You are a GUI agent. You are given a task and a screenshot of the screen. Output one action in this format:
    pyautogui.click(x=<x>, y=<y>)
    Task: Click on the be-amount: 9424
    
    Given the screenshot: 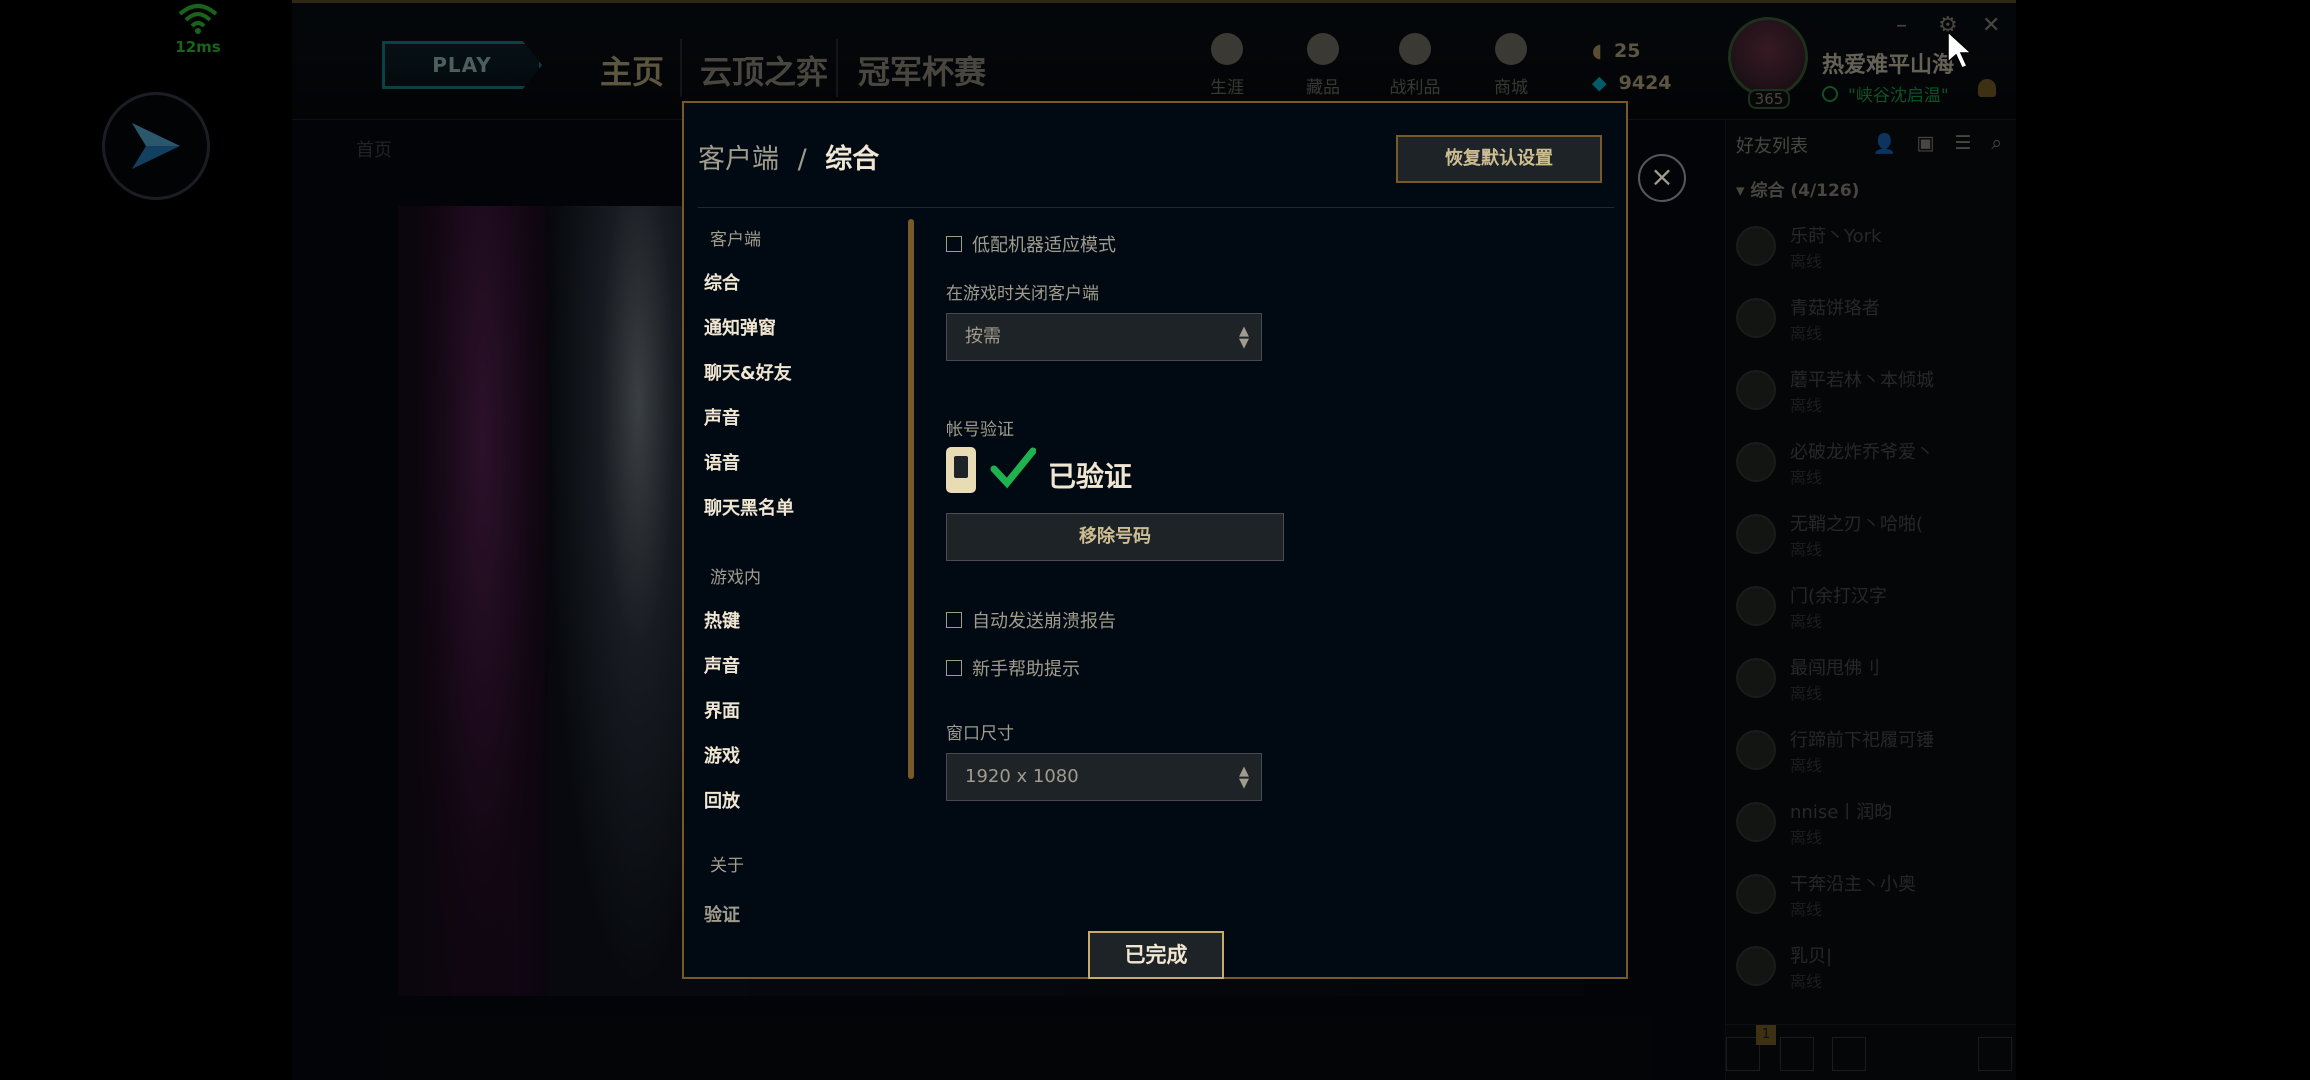 What is the action you would take?
    pyautogui.click(x=1645, y=83)
    